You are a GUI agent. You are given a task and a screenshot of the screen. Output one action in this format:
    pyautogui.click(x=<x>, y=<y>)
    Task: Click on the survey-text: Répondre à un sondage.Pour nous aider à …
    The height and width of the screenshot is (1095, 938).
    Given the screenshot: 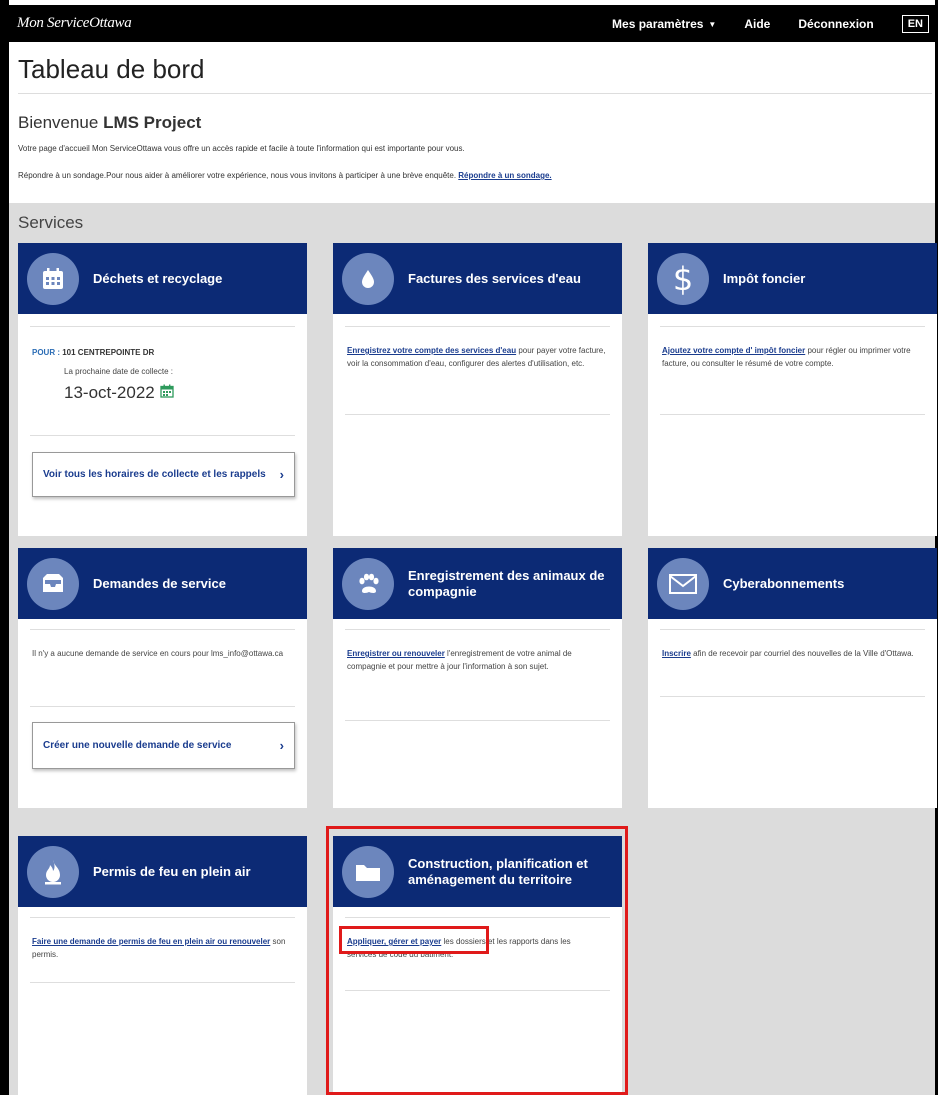 What is the action you would take?
    pyautogui.click(x=285, y=175)
    